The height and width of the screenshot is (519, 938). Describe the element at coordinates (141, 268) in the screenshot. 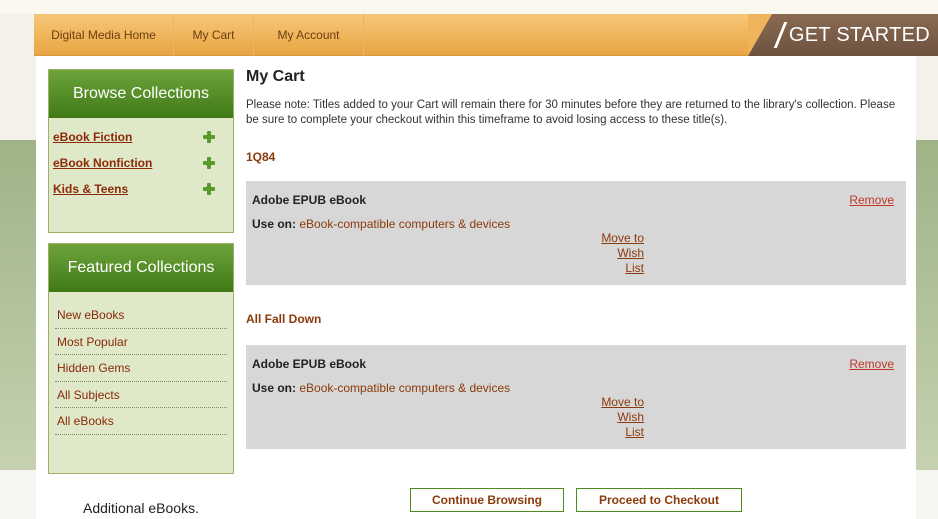

I see `featured-collections-header: Featured Collections` at that location.